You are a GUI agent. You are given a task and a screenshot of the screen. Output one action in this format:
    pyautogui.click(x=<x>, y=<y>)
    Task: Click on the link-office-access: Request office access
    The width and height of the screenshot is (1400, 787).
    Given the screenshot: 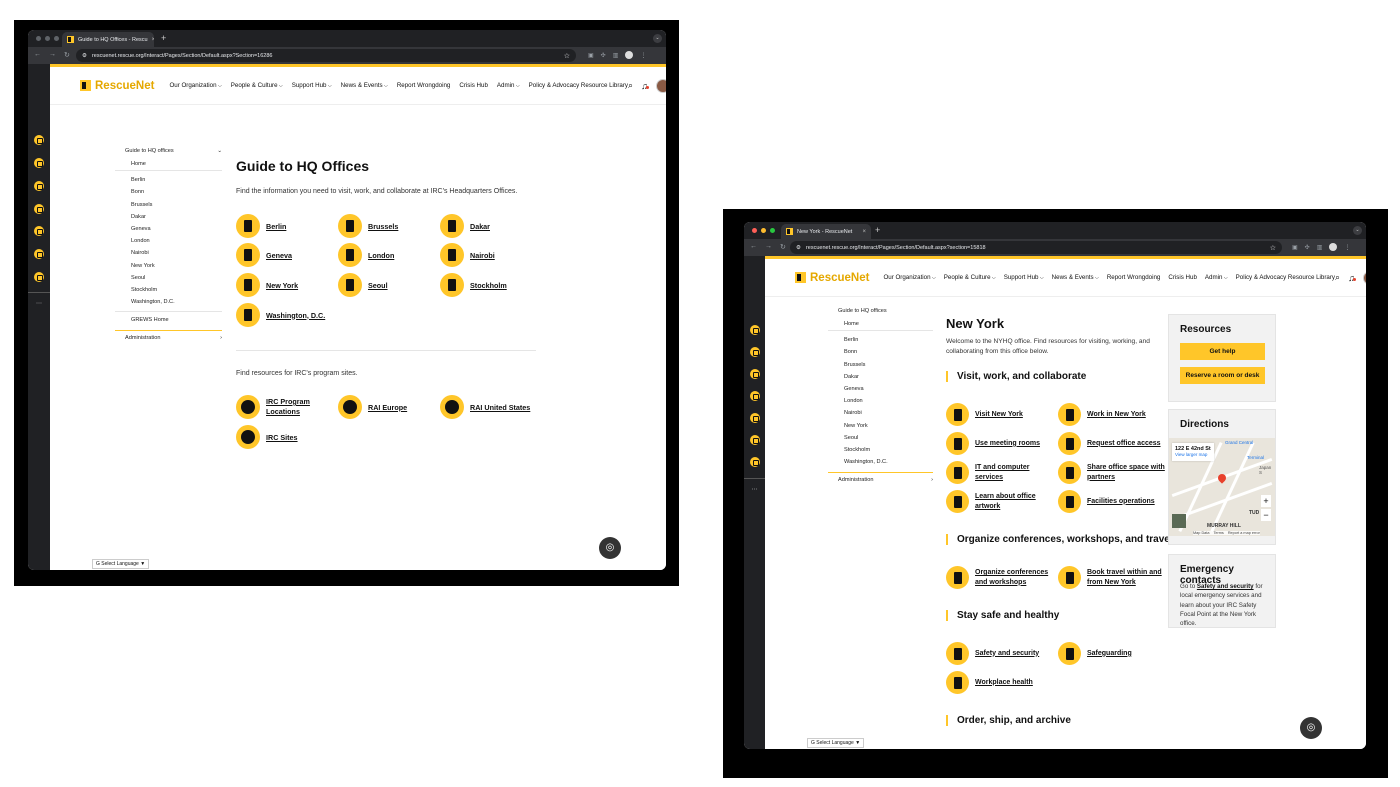 What is the action you would take?
    pyautogui.click(x=1109, y=443)
    